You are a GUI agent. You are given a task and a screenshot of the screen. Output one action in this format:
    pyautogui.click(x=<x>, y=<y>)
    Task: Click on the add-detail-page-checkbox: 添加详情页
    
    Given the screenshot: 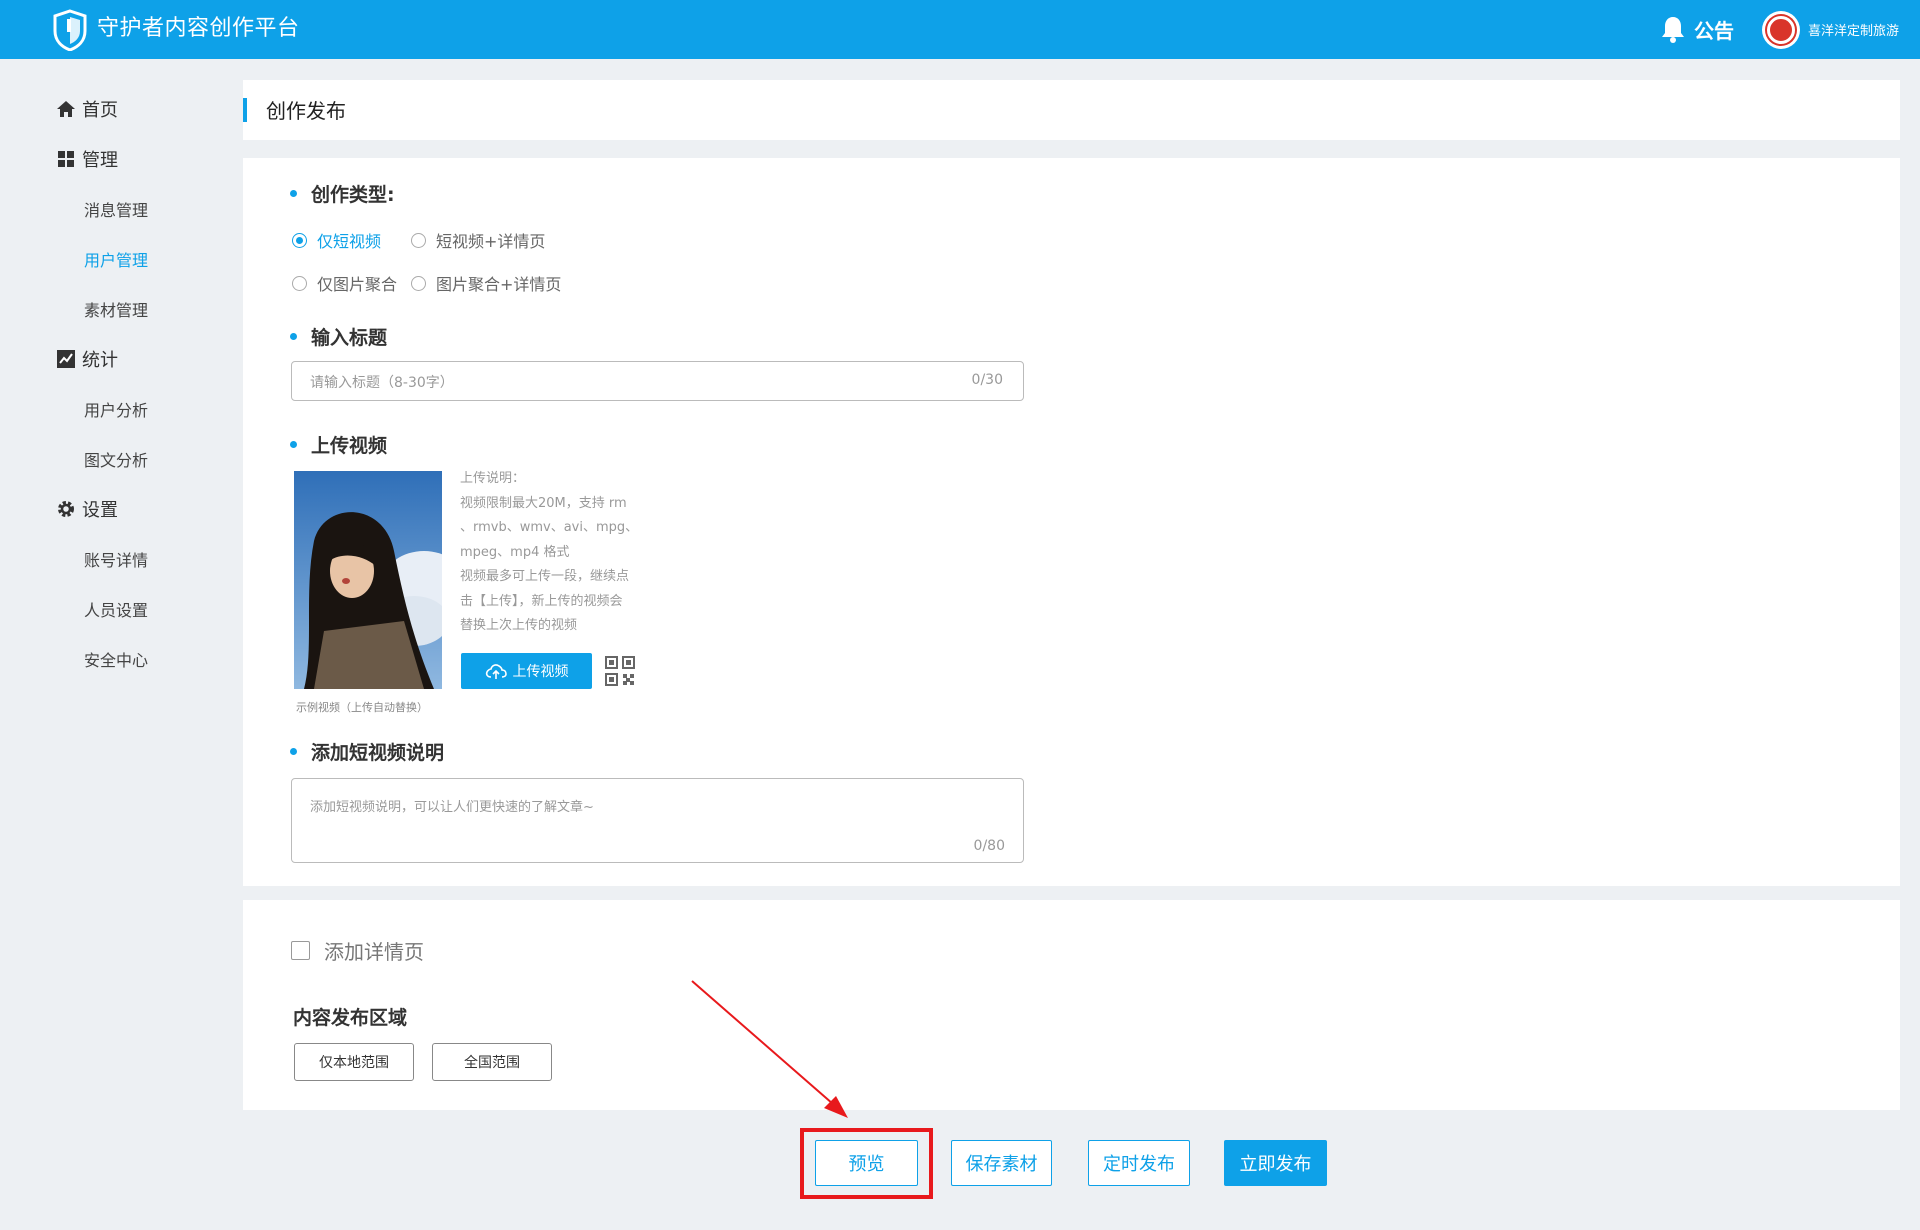 What is the action you would take?
    pyautogui.click(x=357, y=950)
    